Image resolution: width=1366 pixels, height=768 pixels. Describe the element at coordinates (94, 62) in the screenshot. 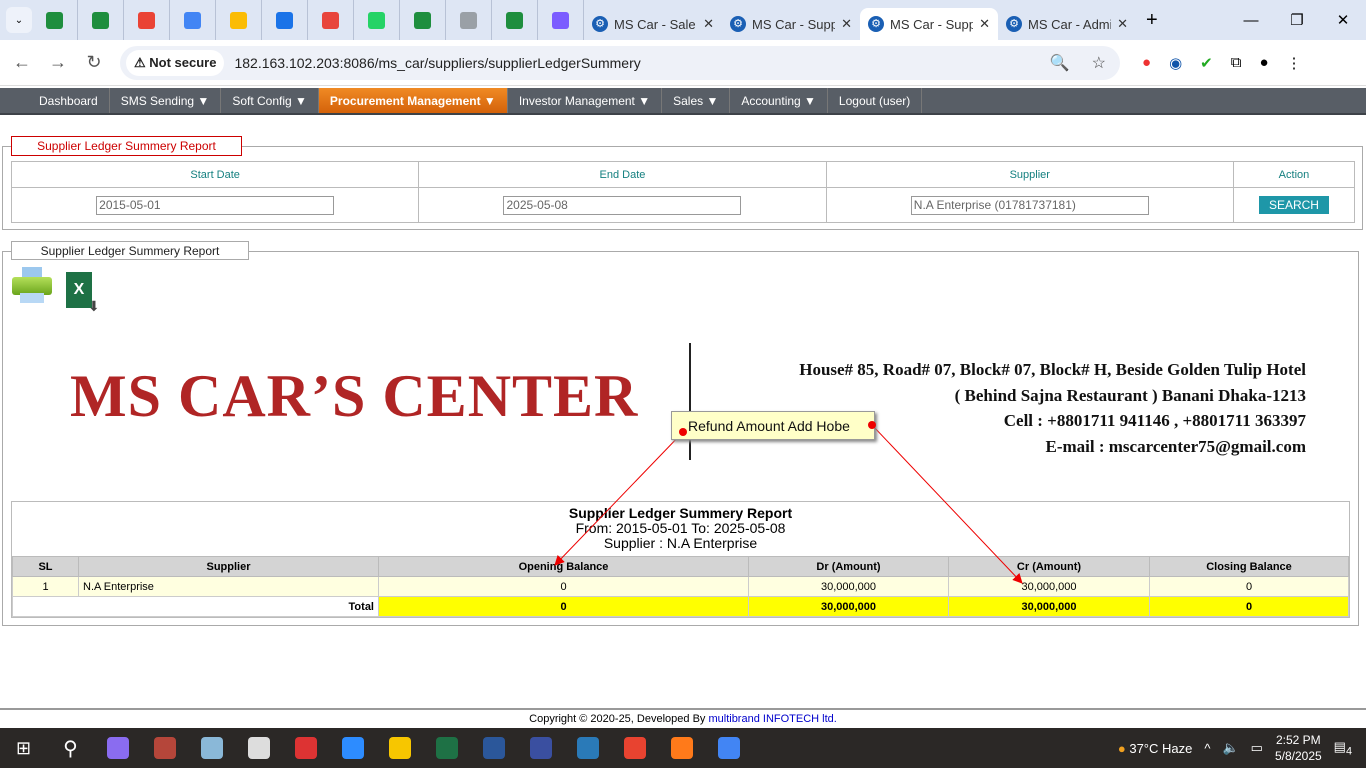

I see `reload-button: ↻` at that location.